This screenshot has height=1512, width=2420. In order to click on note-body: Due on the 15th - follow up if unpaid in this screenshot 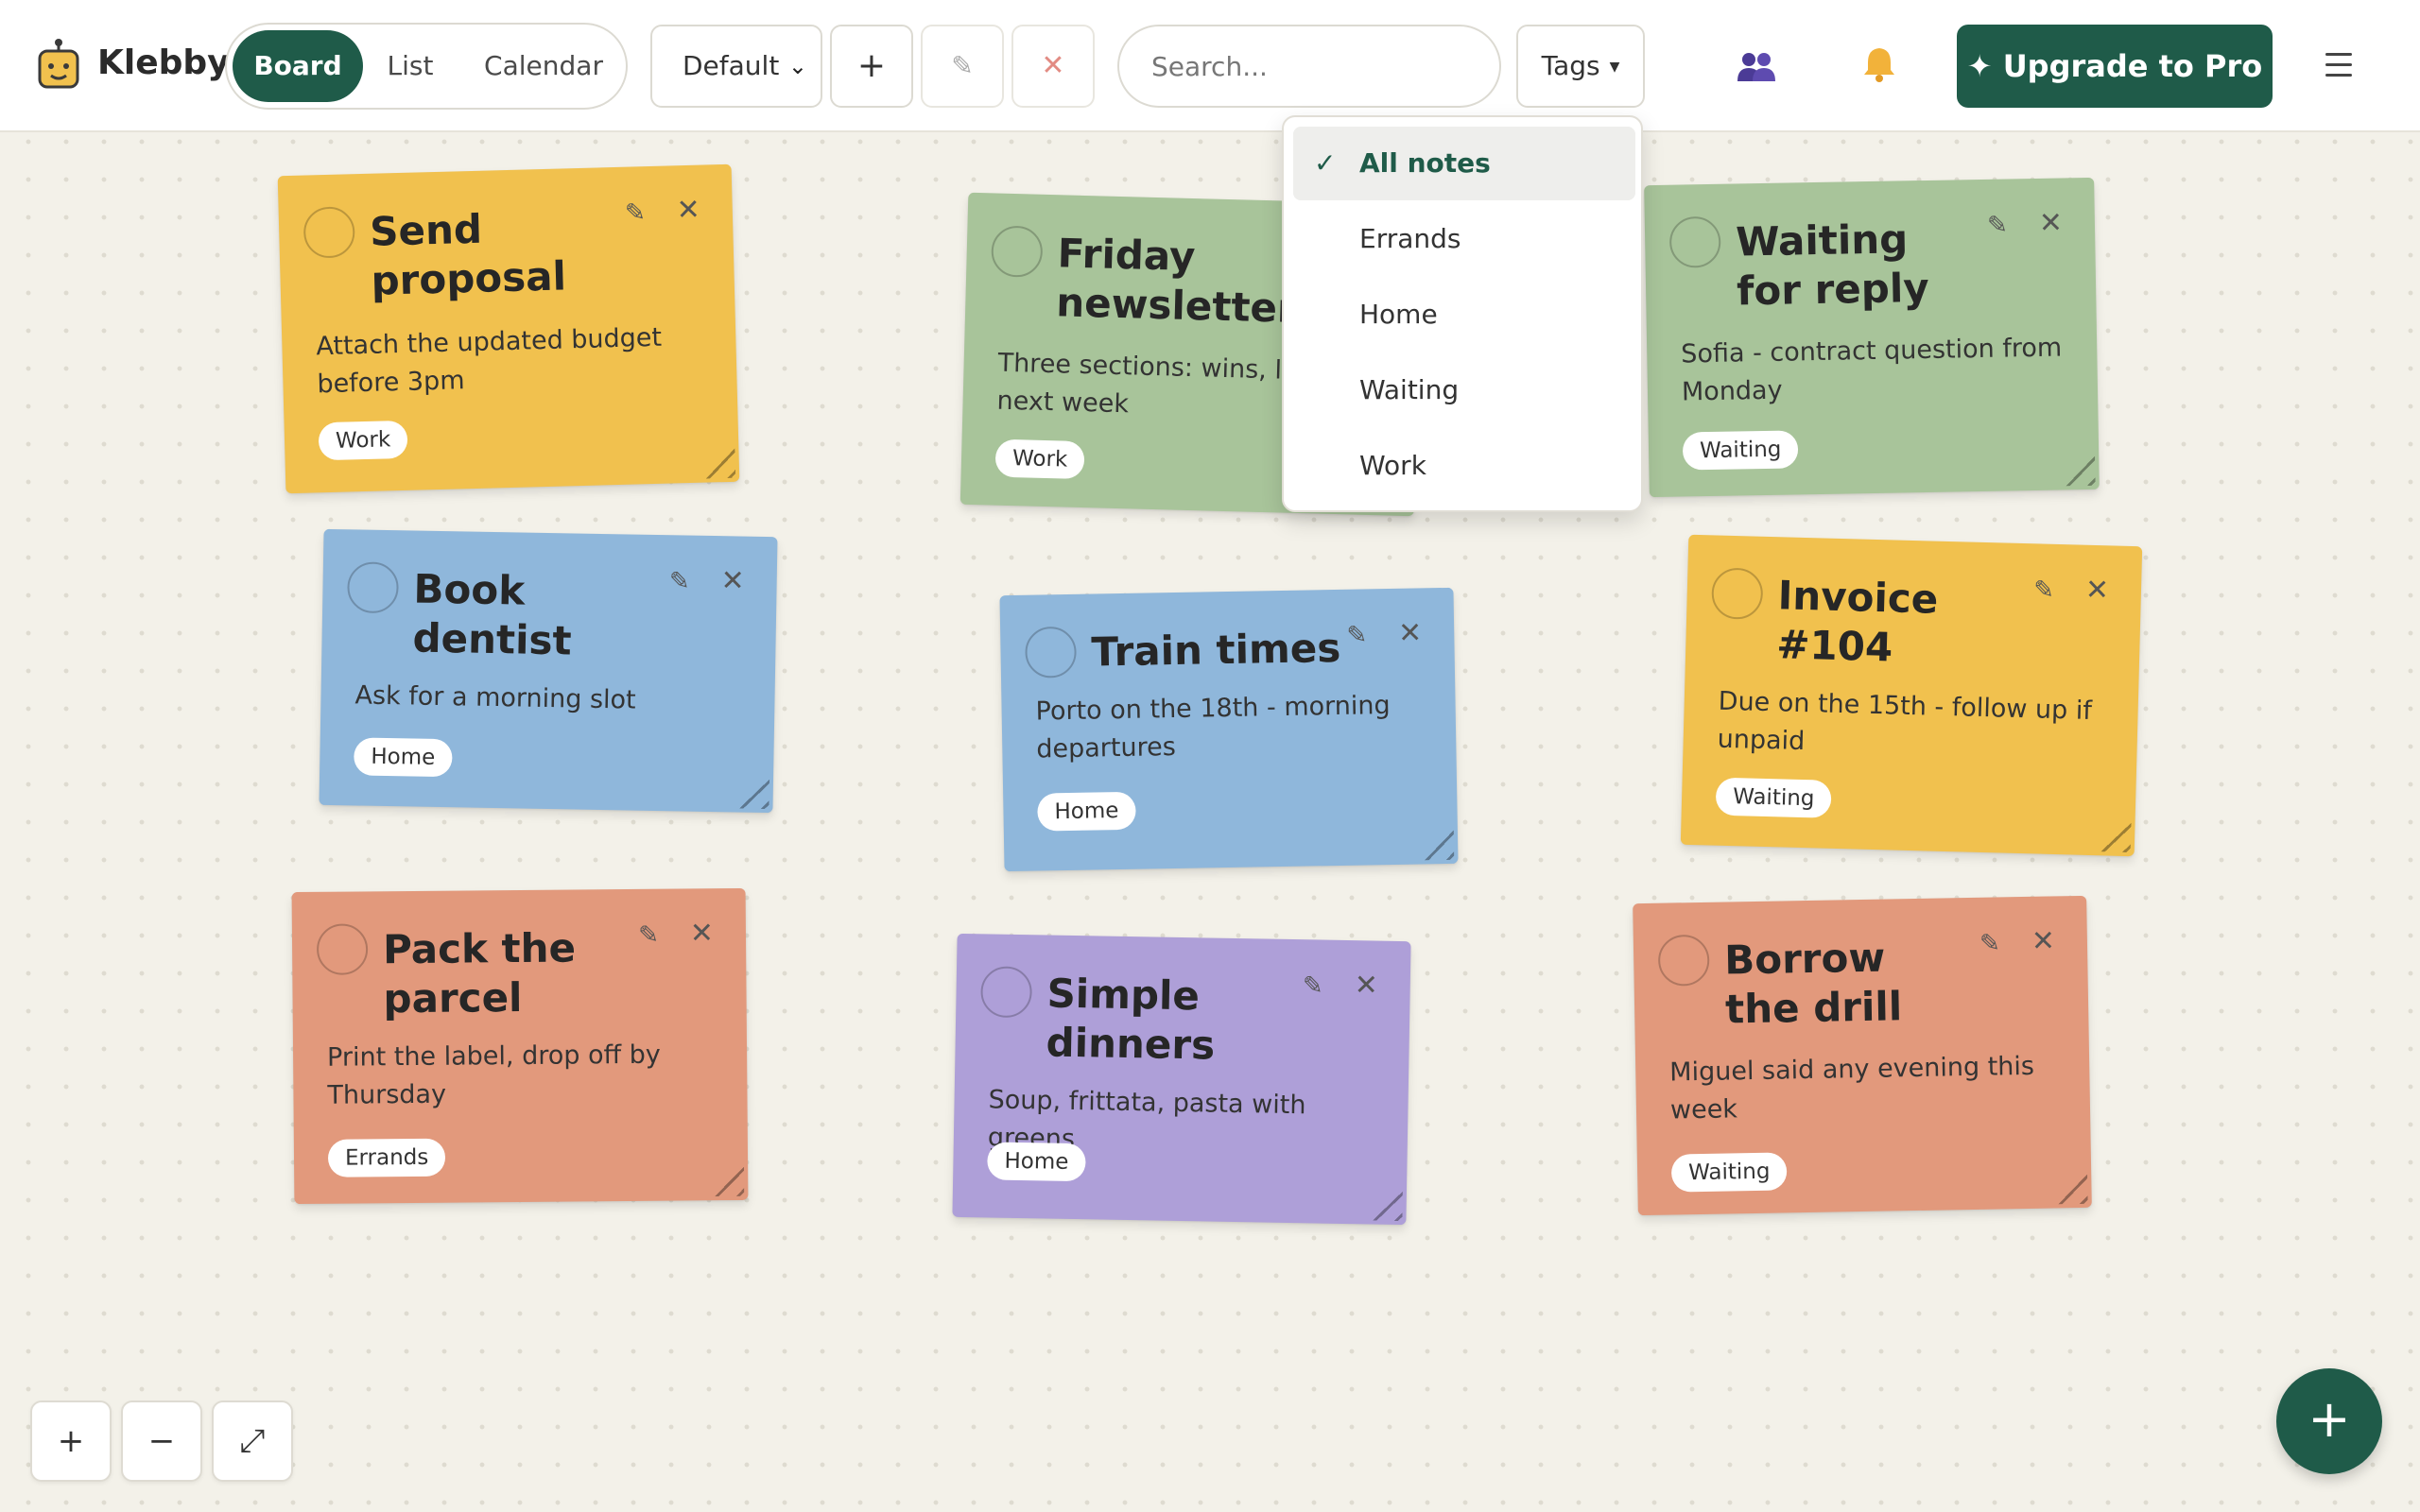, I will do `click(1905, 721)`.